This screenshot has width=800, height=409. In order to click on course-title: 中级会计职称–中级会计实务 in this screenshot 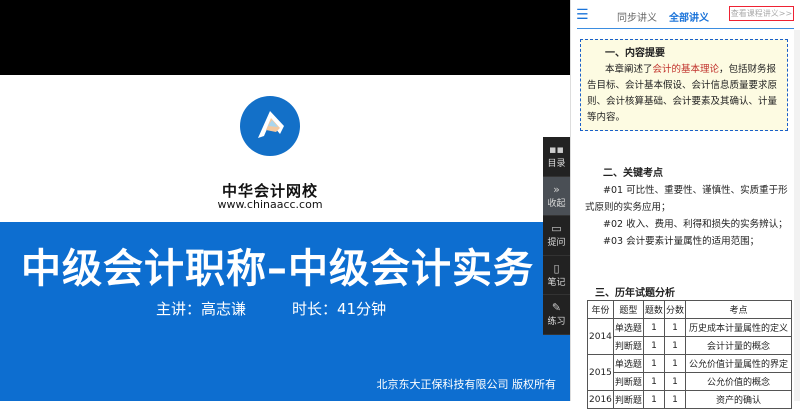, I will do `click(277, 269)`.